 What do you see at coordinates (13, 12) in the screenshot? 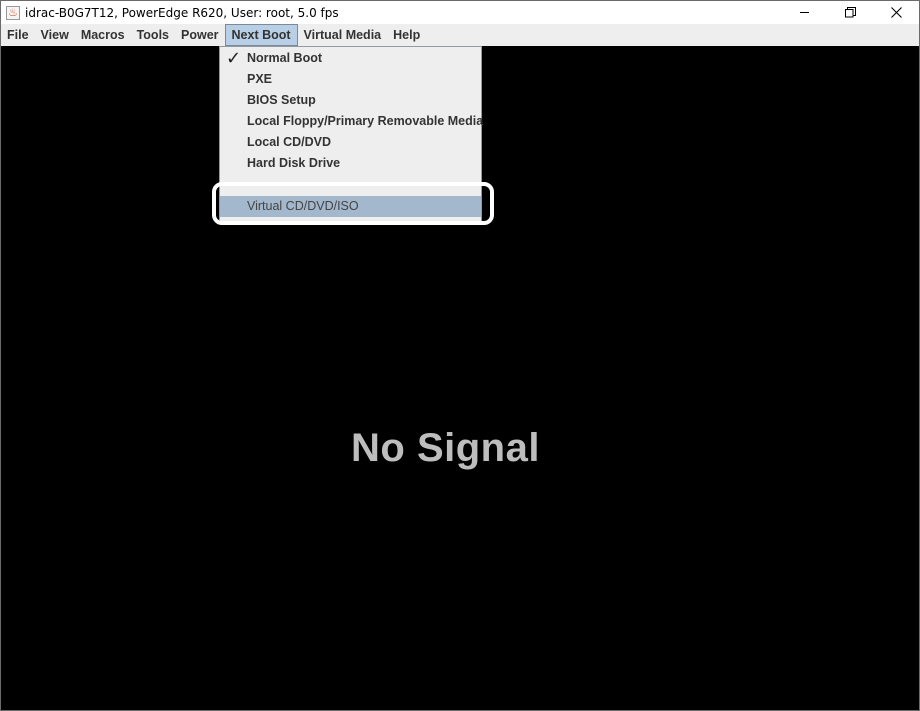
I see `java-icon: ♨` at bounding box center [13, 12].